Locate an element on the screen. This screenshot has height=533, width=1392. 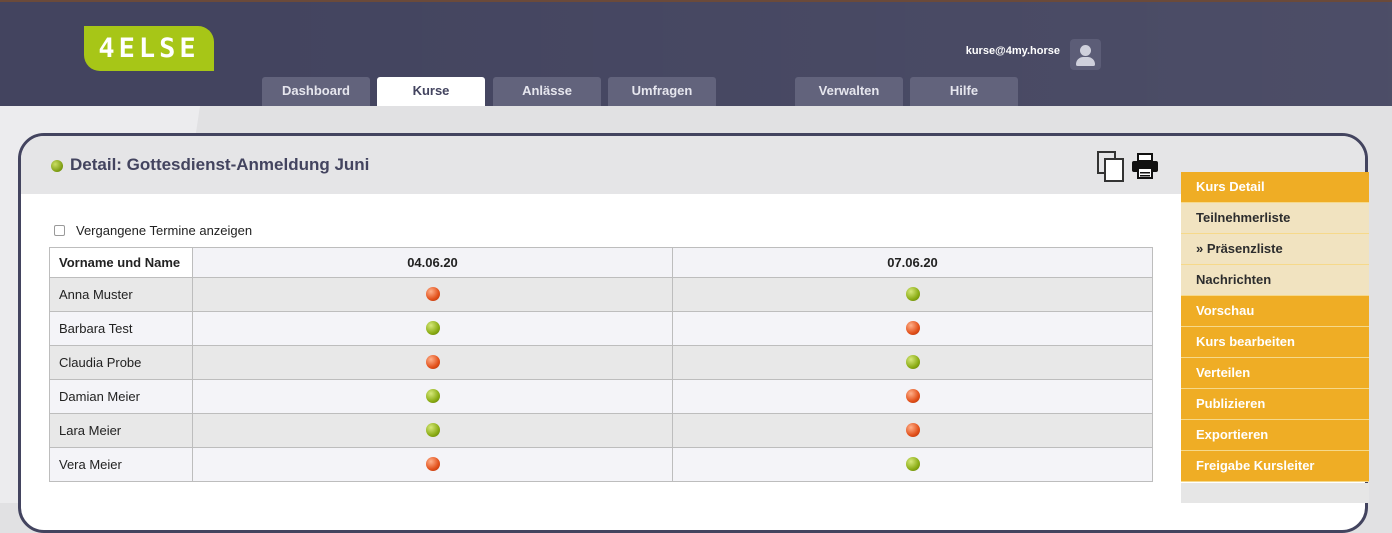
table-header-row: Vorname und Name 04.06.20 07.06.20 is located at coordinates (601, 262).